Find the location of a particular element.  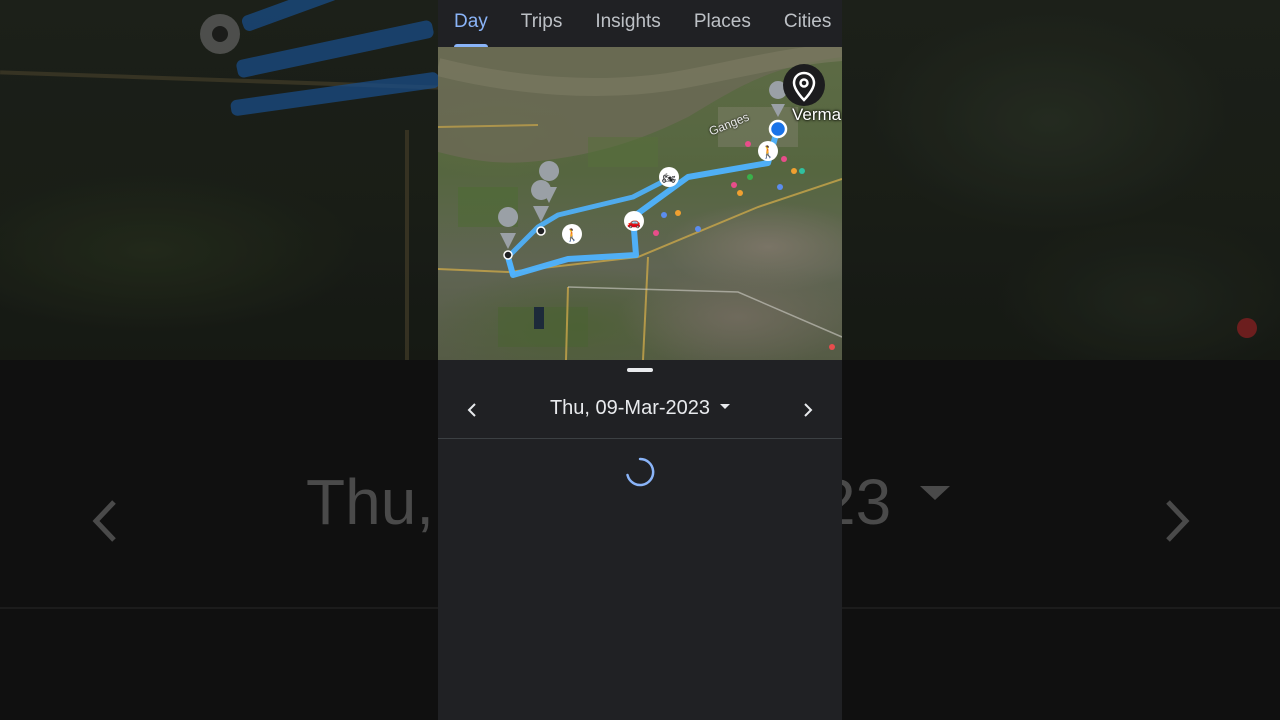

background-caret-icon is located at coordinates (935, 493).